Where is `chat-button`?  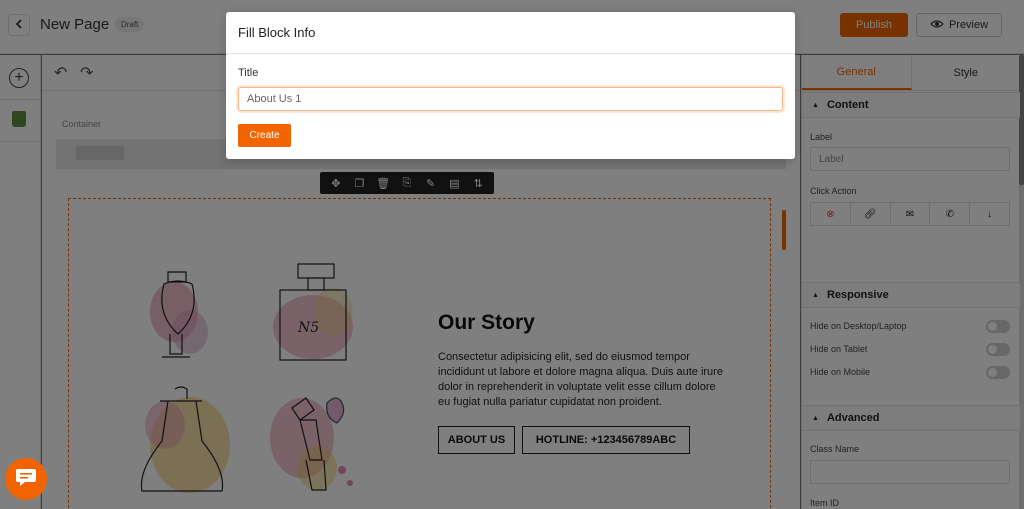
chat-button is located at coordinates (26, 479).